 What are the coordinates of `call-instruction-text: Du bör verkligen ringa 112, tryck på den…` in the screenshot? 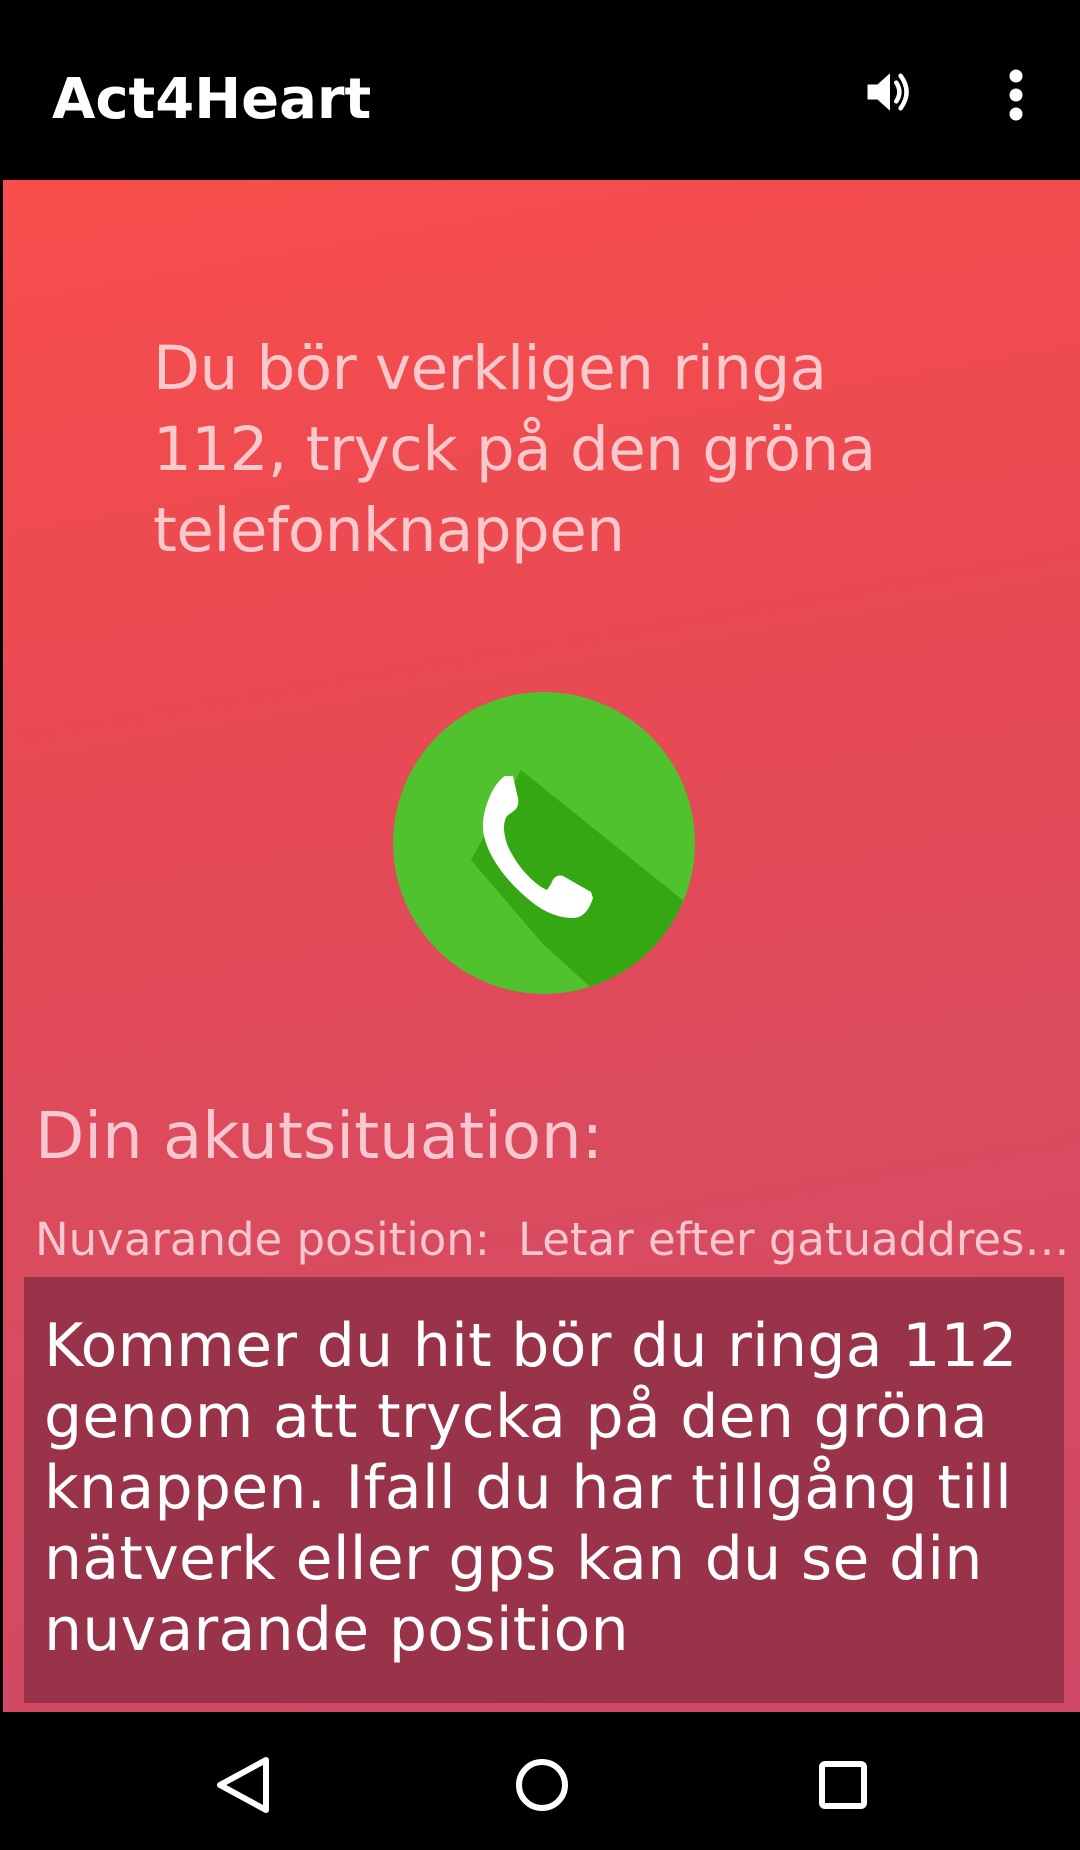 It's located at (514, 449).